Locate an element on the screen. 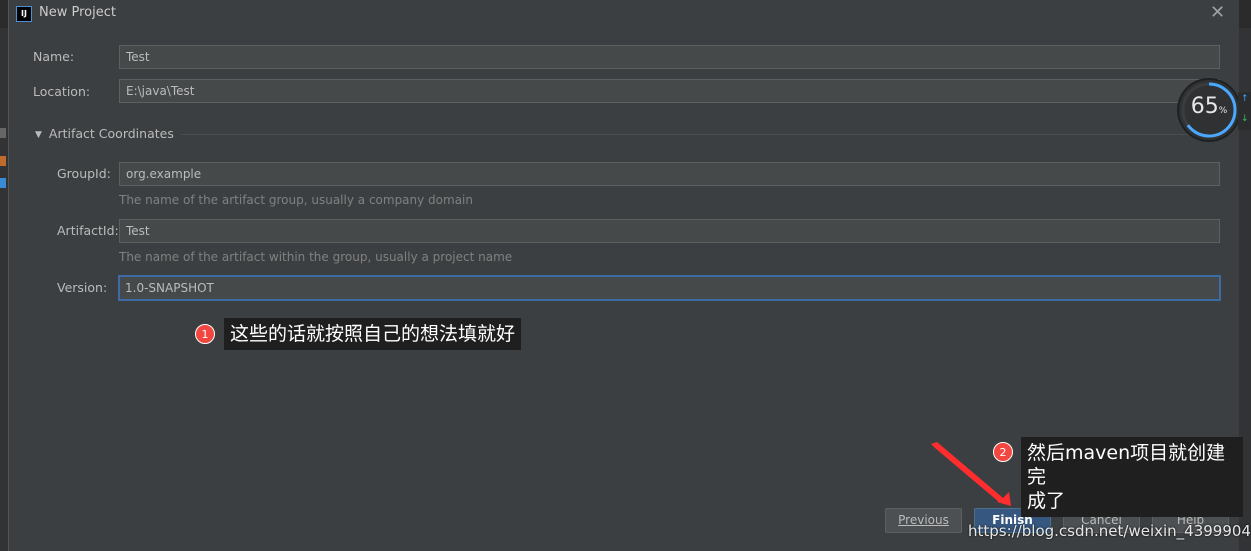 This screenshot has height=551, width=1251. version-label: Version: is located at coordinates (82, 287).